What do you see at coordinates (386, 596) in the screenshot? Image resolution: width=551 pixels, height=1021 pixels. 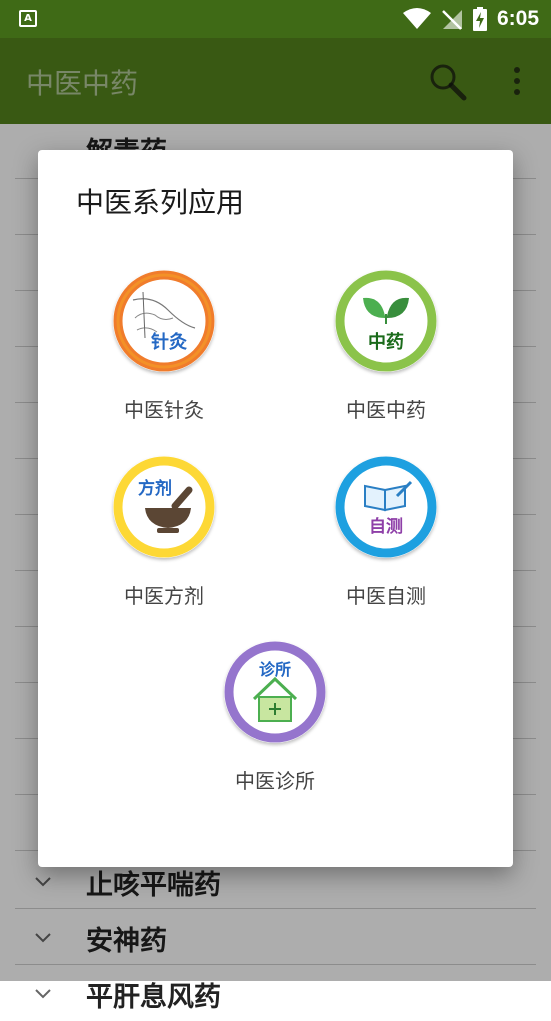 I see `app-label: 中医自测` at bounding box center [386, 596].